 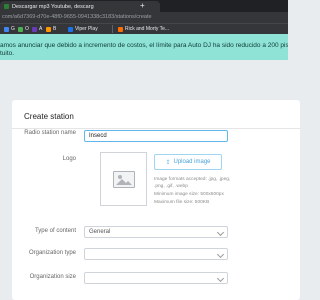 I want to click on bookmark-label: O, so click(x=27, y=29).